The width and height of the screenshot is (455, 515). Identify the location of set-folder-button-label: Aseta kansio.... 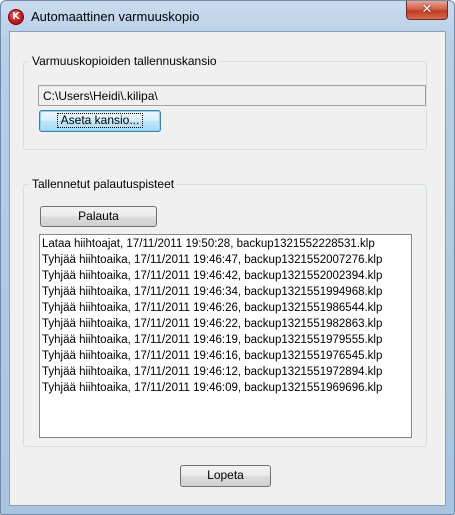
(100, 120).